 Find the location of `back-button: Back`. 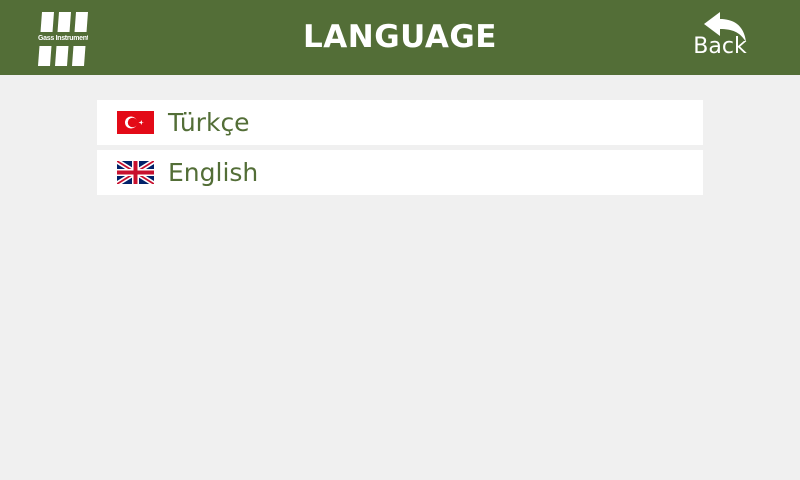

back-button: Back is located at coordinates (720, 39).